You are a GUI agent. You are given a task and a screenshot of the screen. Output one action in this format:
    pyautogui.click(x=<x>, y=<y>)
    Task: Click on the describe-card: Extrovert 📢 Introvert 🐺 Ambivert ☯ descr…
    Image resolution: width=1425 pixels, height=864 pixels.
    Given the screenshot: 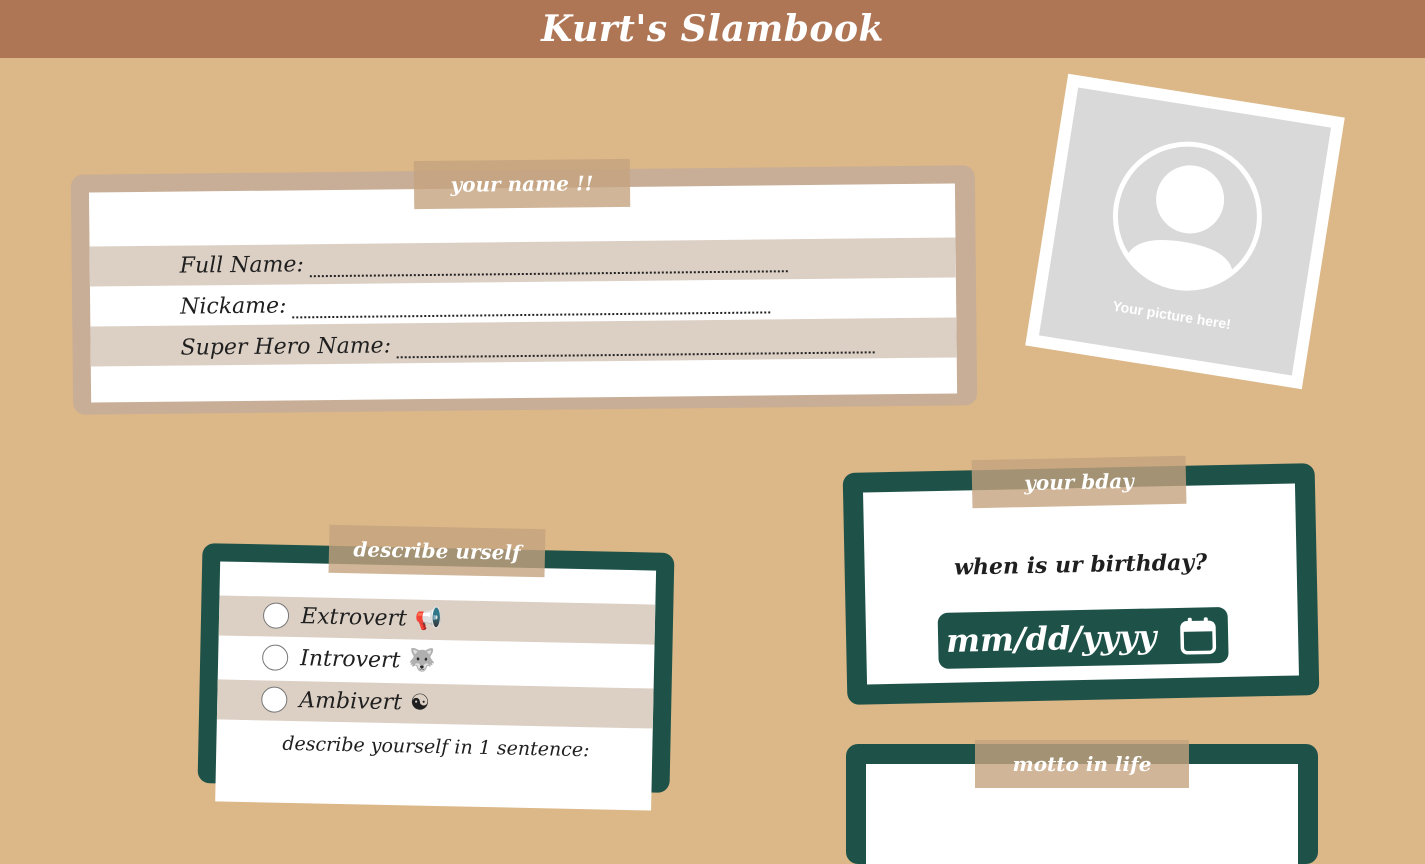 What is the action you would take?
    pyautogui.click(x=436, y=677)
    